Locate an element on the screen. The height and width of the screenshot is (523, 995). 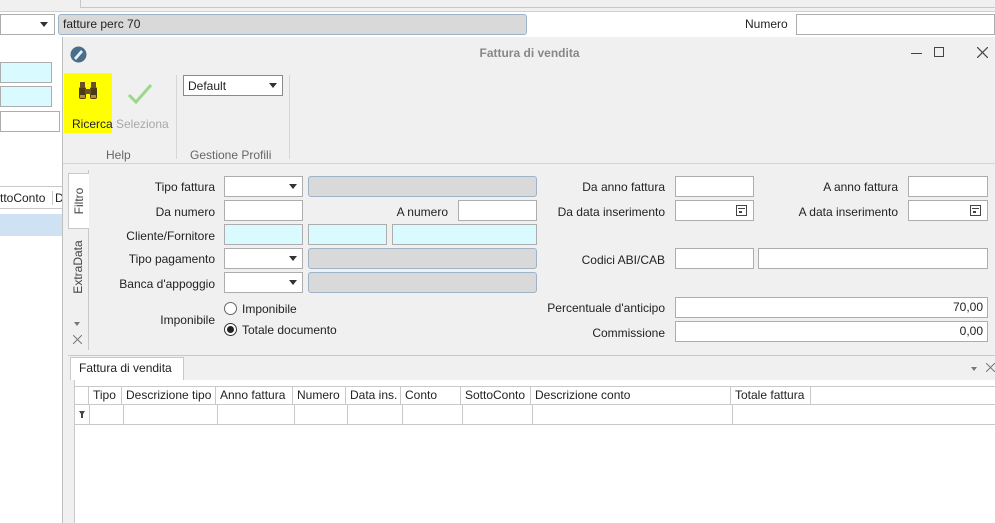
radio-imponibile is located at coordinates (230, 308).